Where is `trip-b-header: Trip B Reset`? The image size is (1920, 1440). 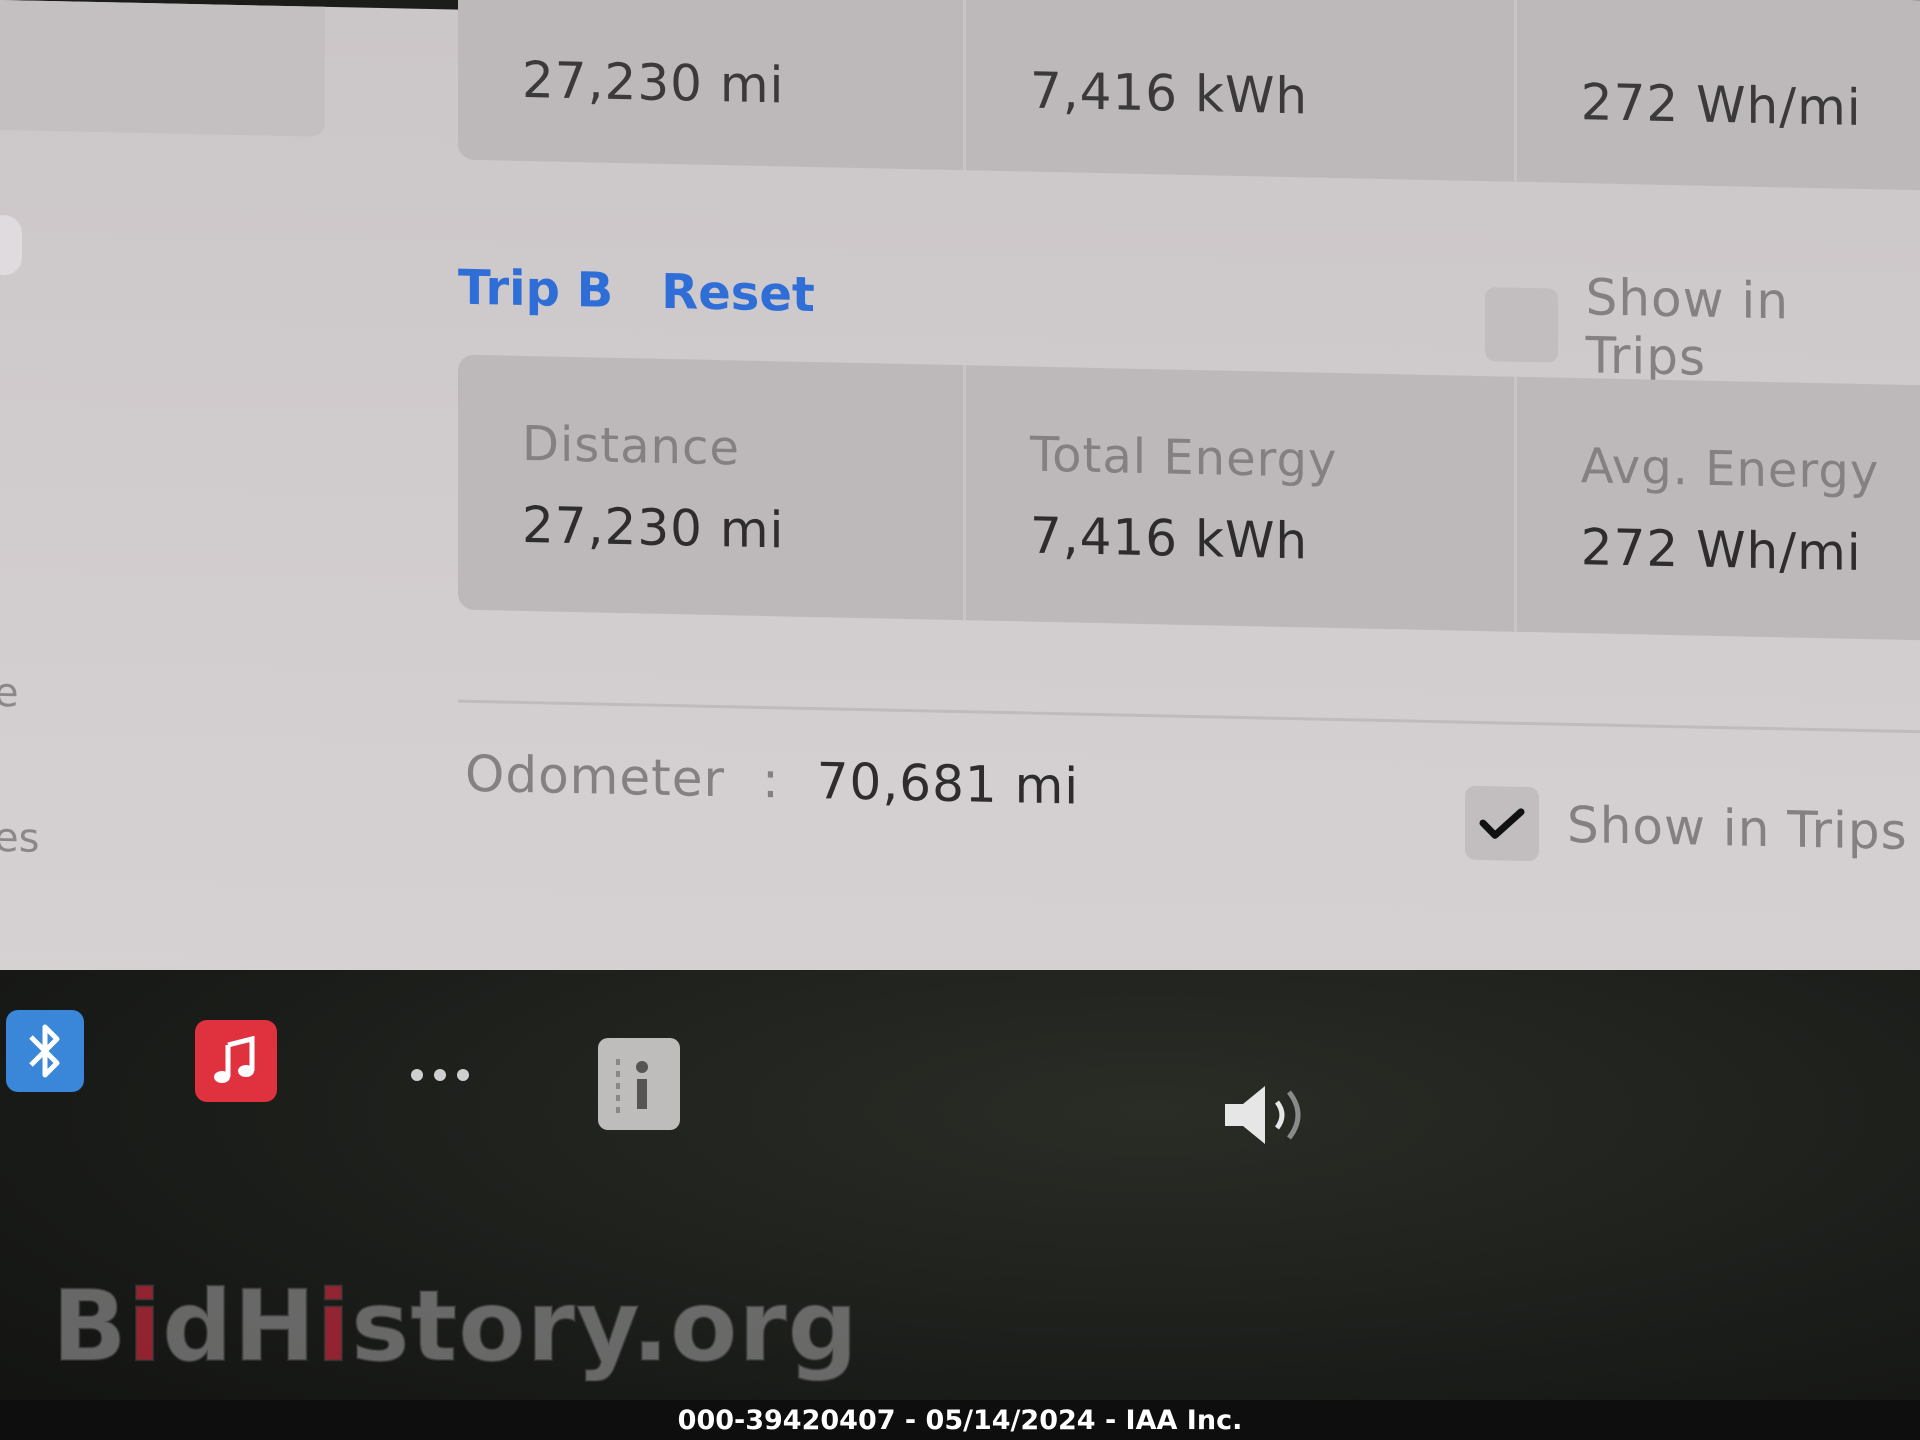 trip-b-header: Trip B Reset is located at coordinates (636, 291).